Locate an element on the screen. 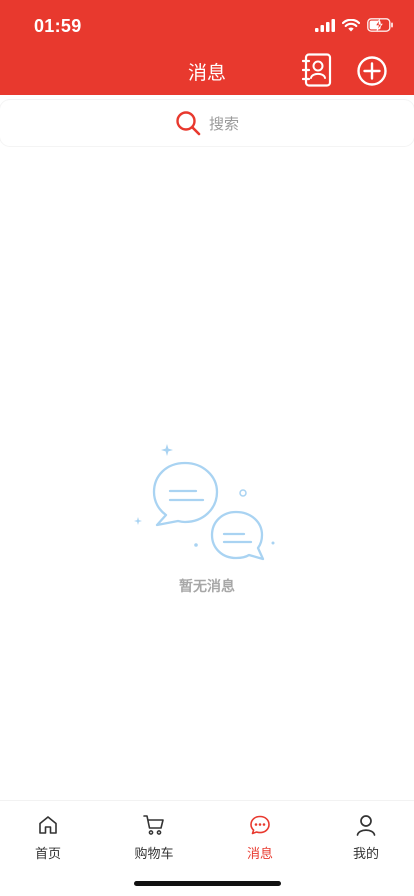  add-button is located at coordinates (372, 71).